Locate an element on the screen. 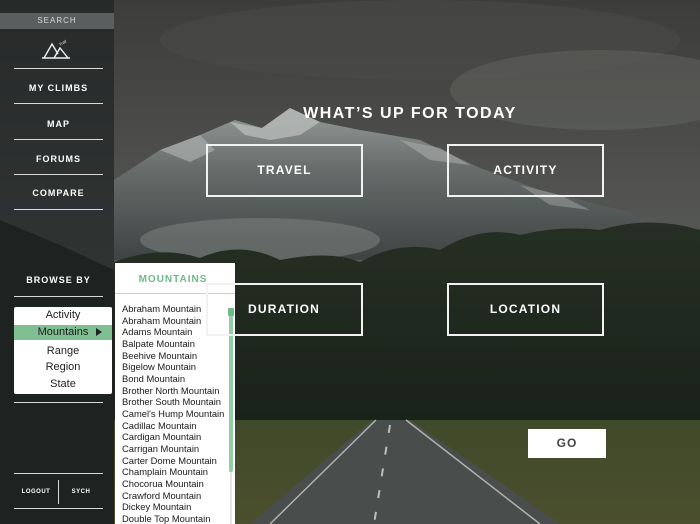 The image size is (700, 524). browse-by-options: Activity Mountains Range Region State is located at coordinates (63, 350).